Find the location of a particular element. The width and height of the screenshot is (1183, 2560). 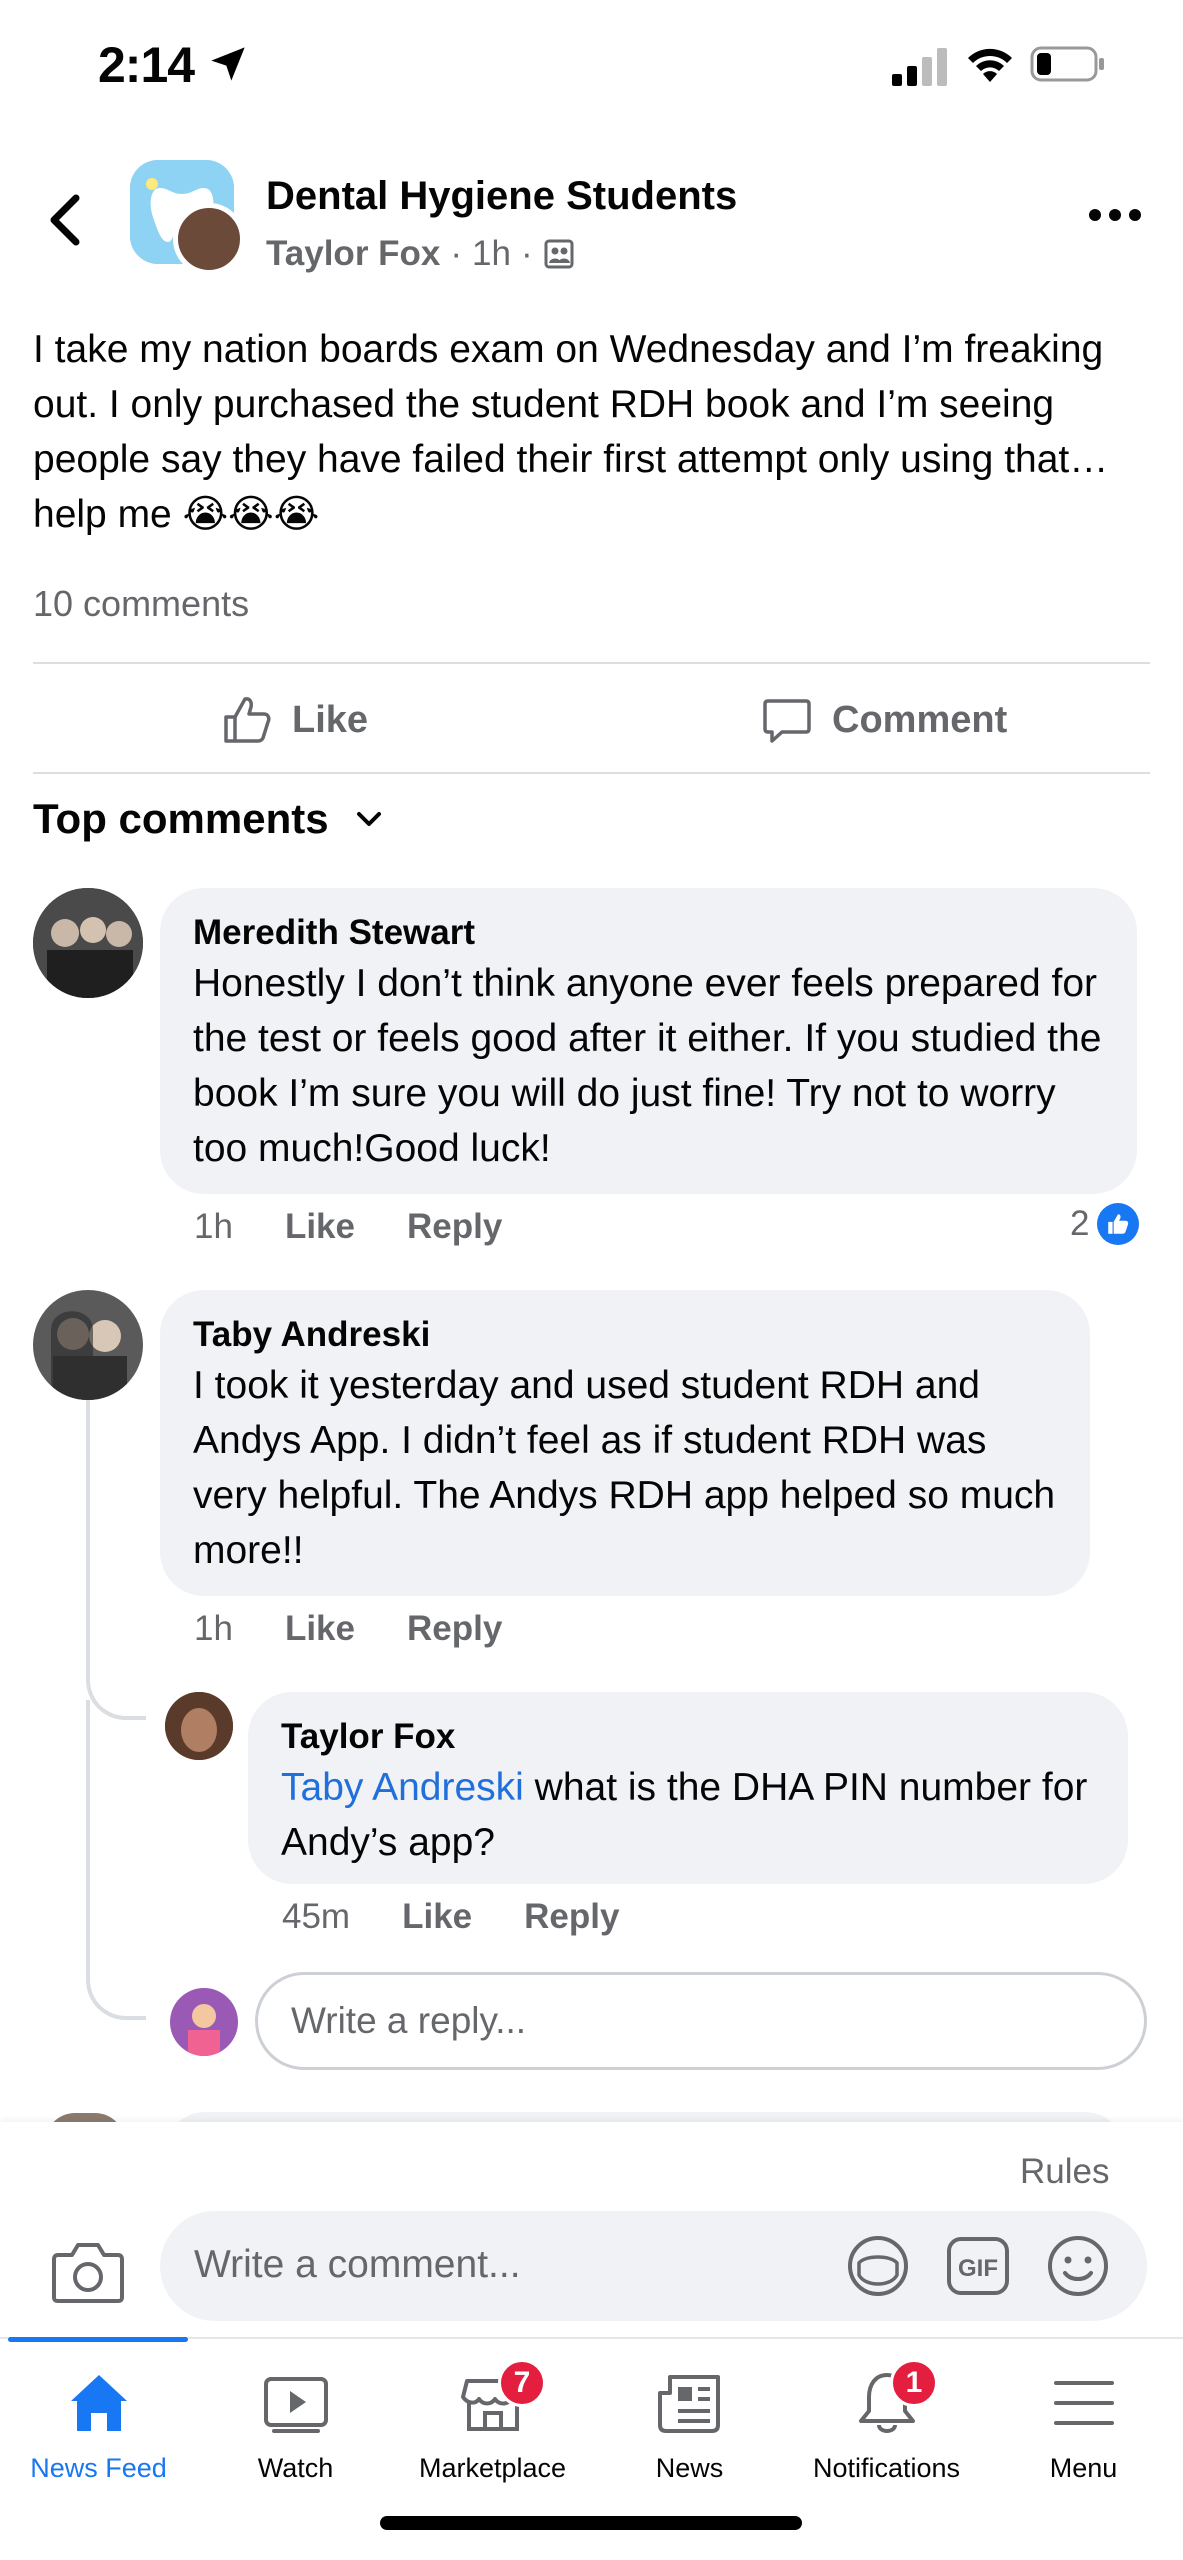

like-button: Like is located at coordinates (294, 720).